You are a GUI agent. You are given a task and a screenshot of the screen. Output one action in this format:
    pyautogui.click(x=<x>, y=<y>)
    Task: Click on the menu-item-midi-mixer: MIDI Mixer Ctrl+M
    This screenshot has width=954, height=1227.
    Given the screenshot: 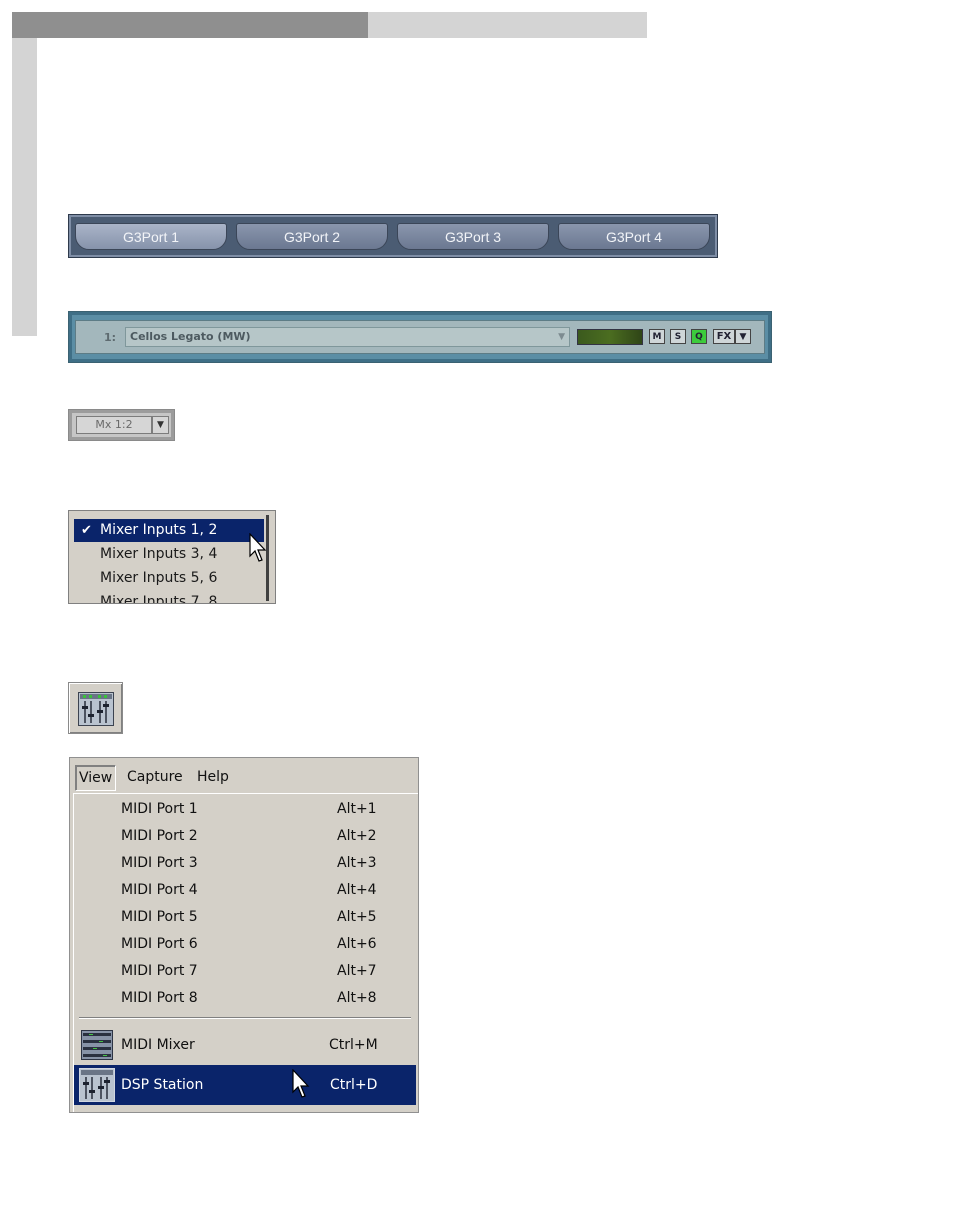 What is the action you would take?
    pyautogui.click(x=245, y=1045)
    